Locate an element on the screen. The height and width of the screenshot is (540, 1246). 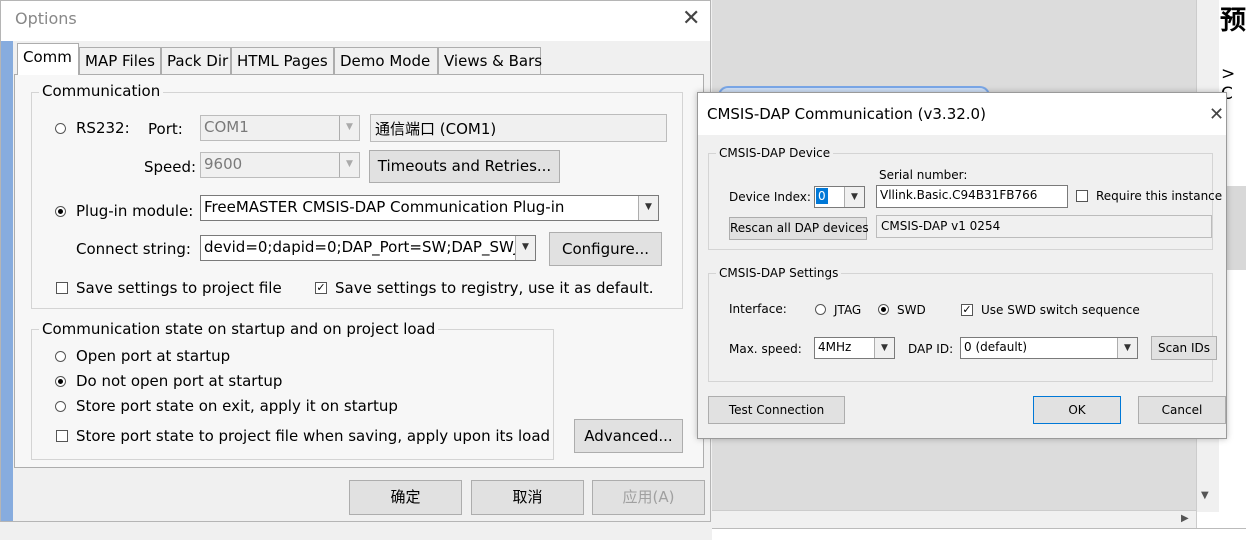
cmsis-title: CMSIS-DAP Communication (v3.32.0) is located at coordinates (846, 114).